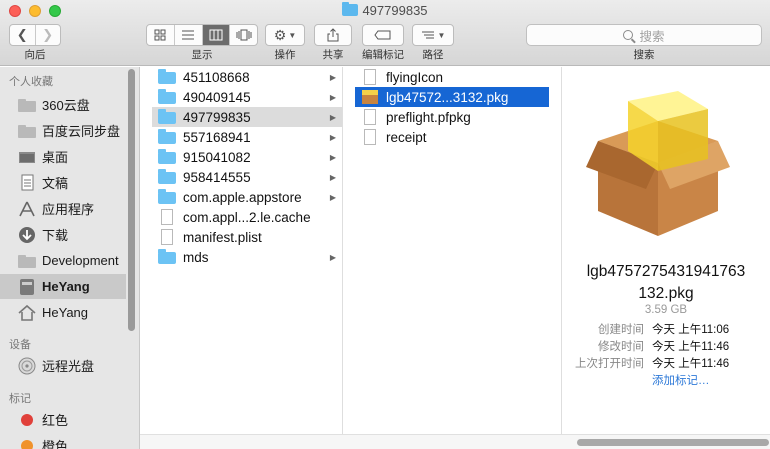  Describe the element at coordinates (455, 441) in the screenshot. I see `horizontal-scrollbar` at that location.